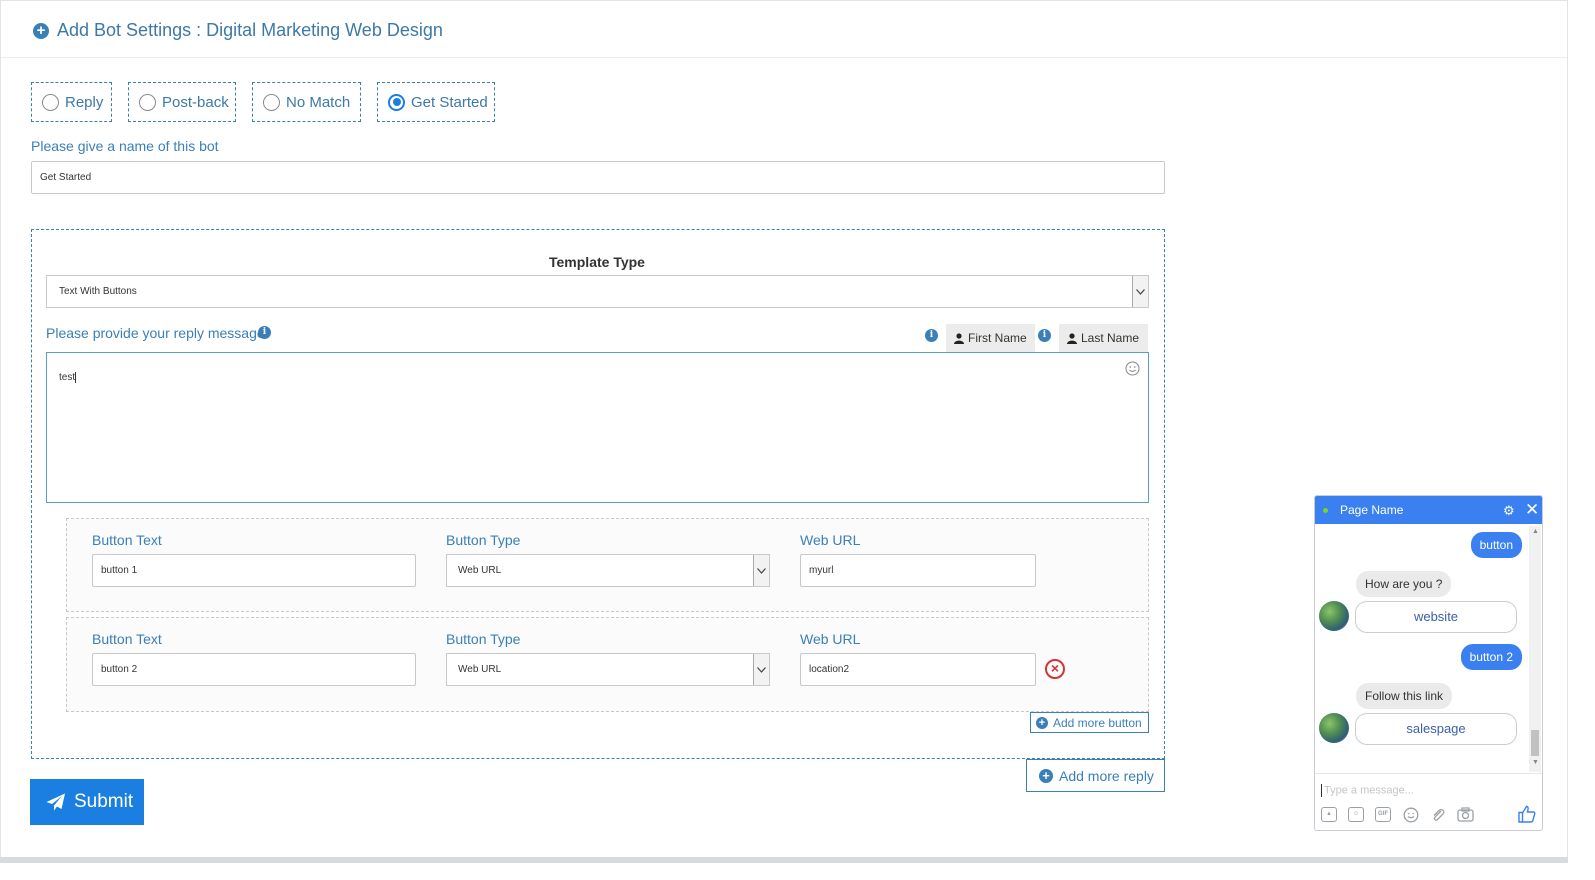 The height and width of the screenshot is (880, 1595). I want to click on radio-circle-post-back, so click(147, 102).